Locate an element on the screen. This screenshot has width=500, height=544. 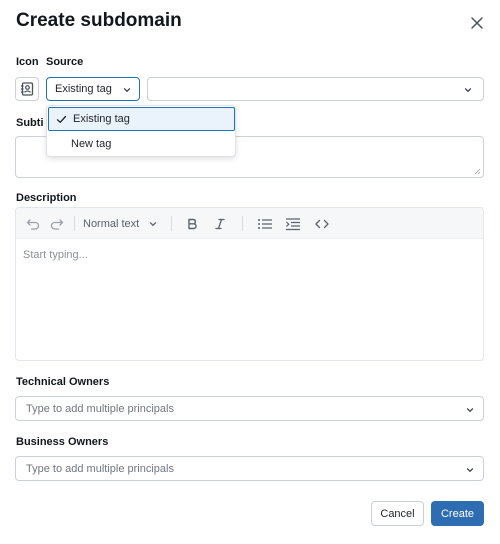
icon-label: Icon is located at coordinates (27, 62).